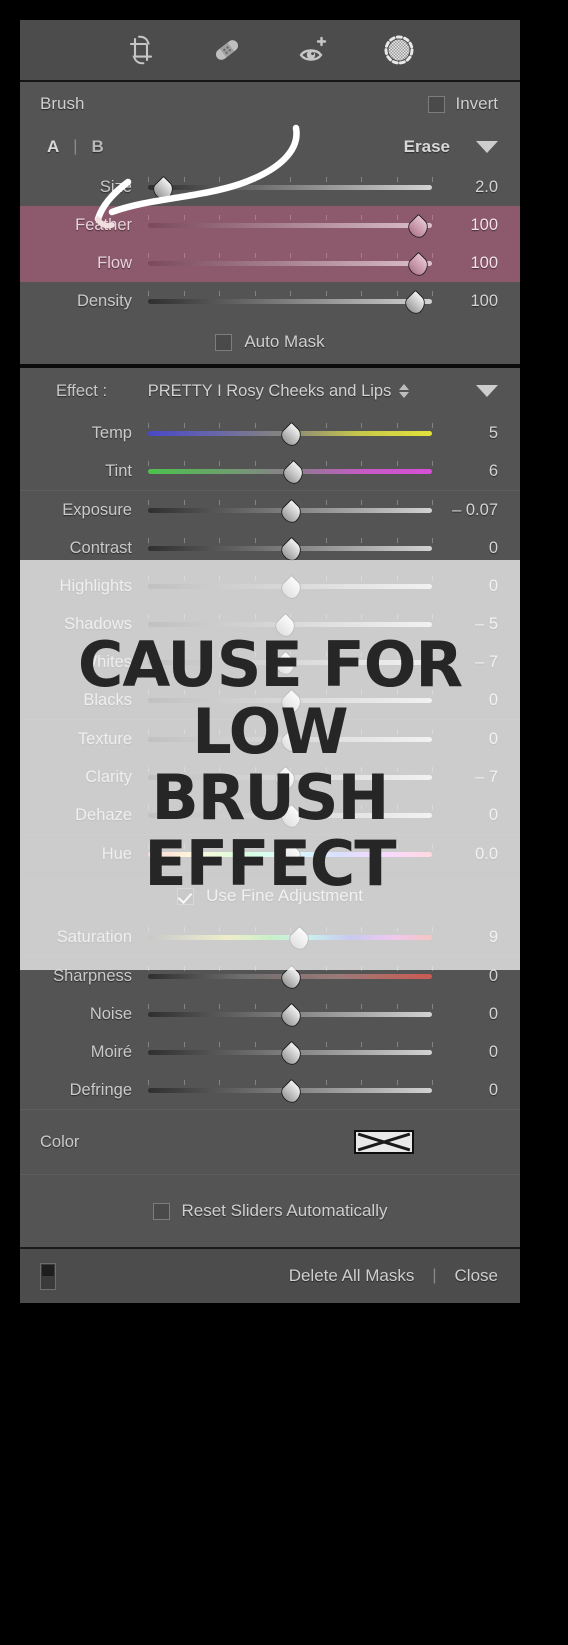 The image size is (568, 1645). Describe the element at coordinates (399, 50) in the screenshot. I see `masking-brush-icon` at that location.